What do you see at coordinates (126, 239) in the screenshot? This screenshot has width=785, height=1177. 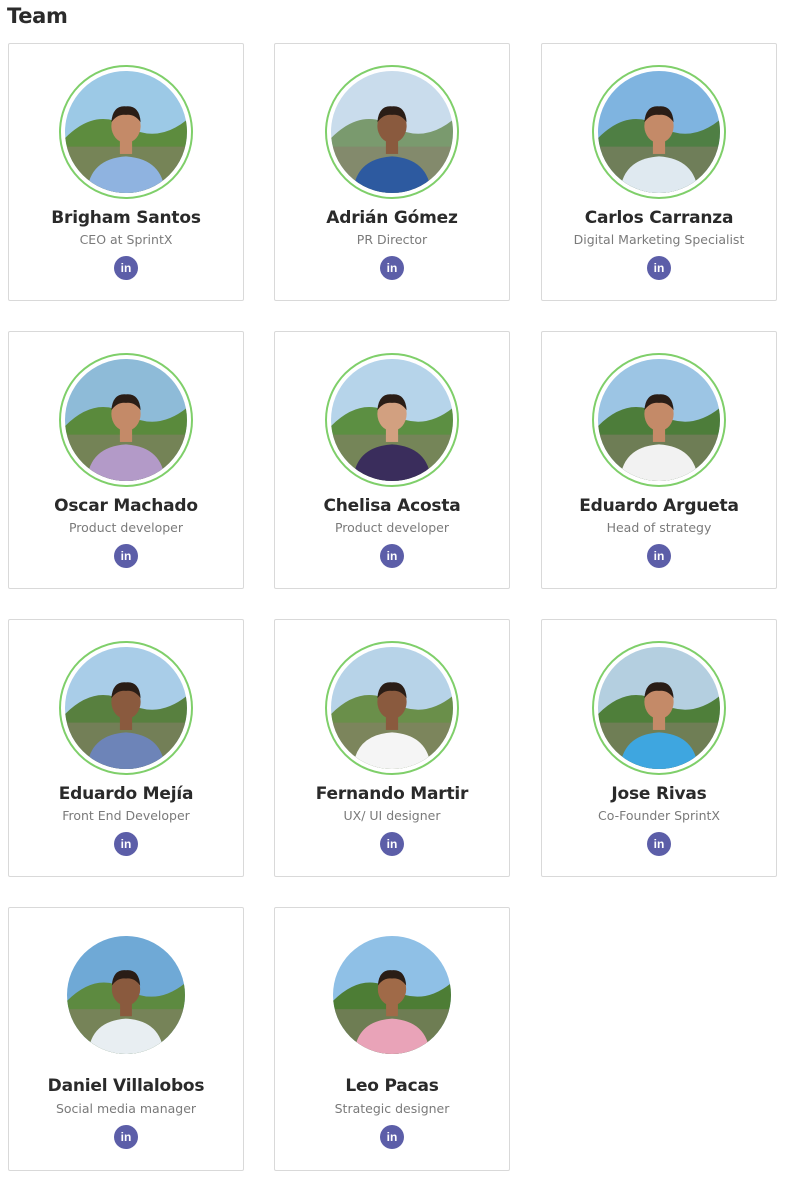 I see `member-role: CEO at SprintX` at bounding box center [126, 239].